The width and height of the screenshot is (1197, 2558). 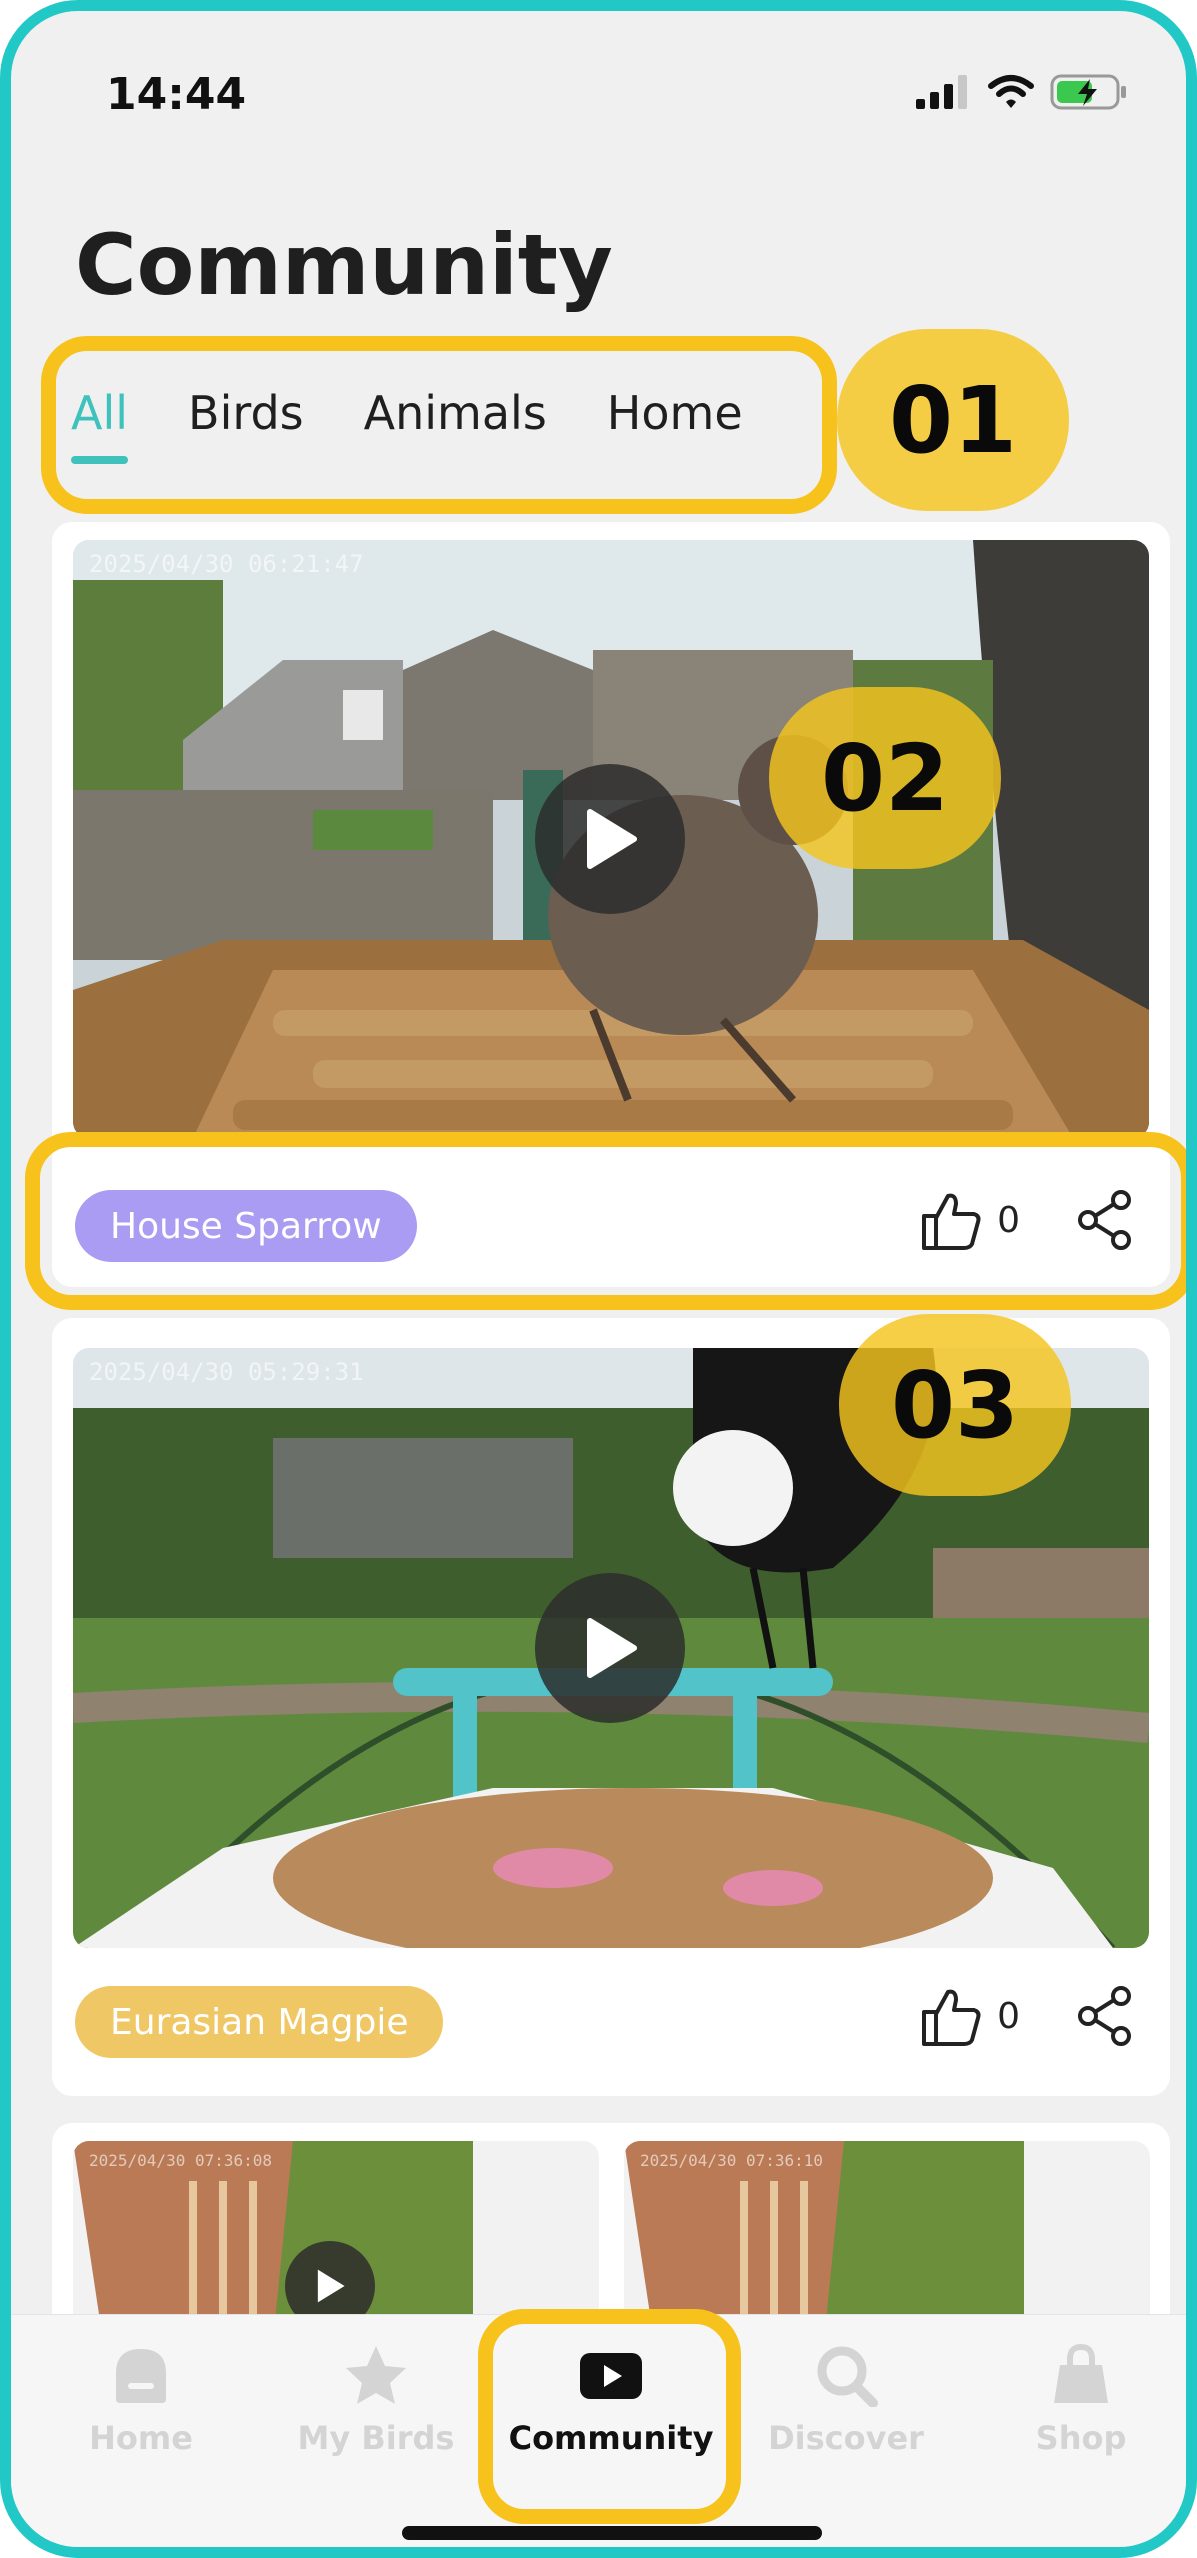 What do you see at coordinates (1081, 2438) in the screenshot?
I see `nav-label: Shop` at bounding box center [1081, 2438].